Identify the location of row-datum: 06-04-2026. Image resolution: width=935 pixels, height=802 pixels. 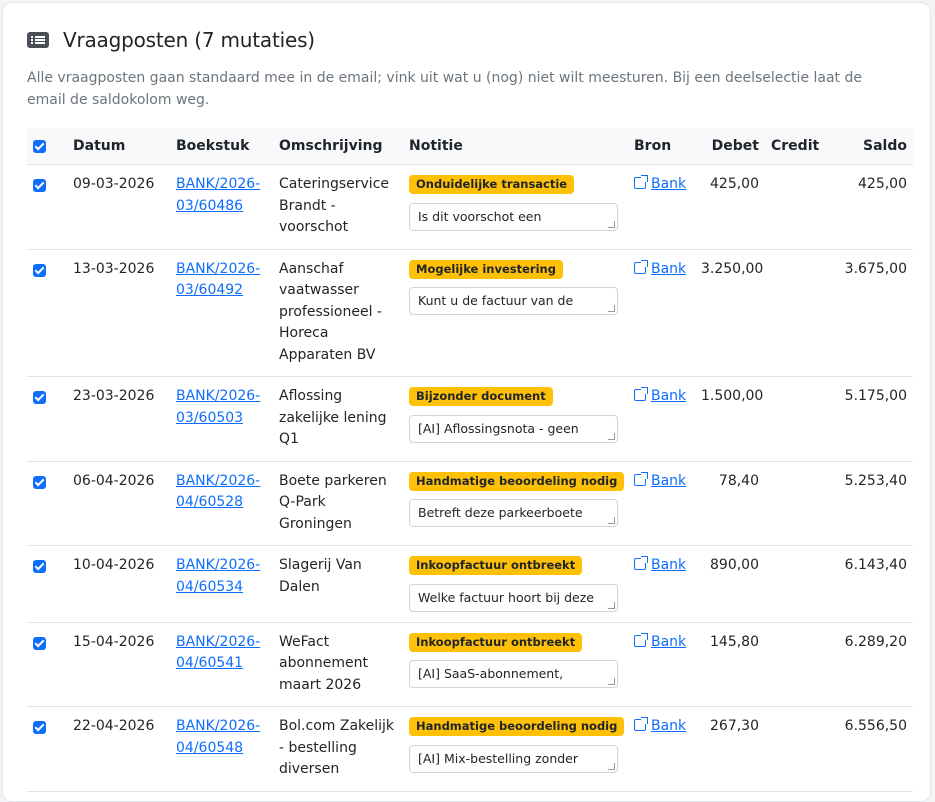
(118, 503).